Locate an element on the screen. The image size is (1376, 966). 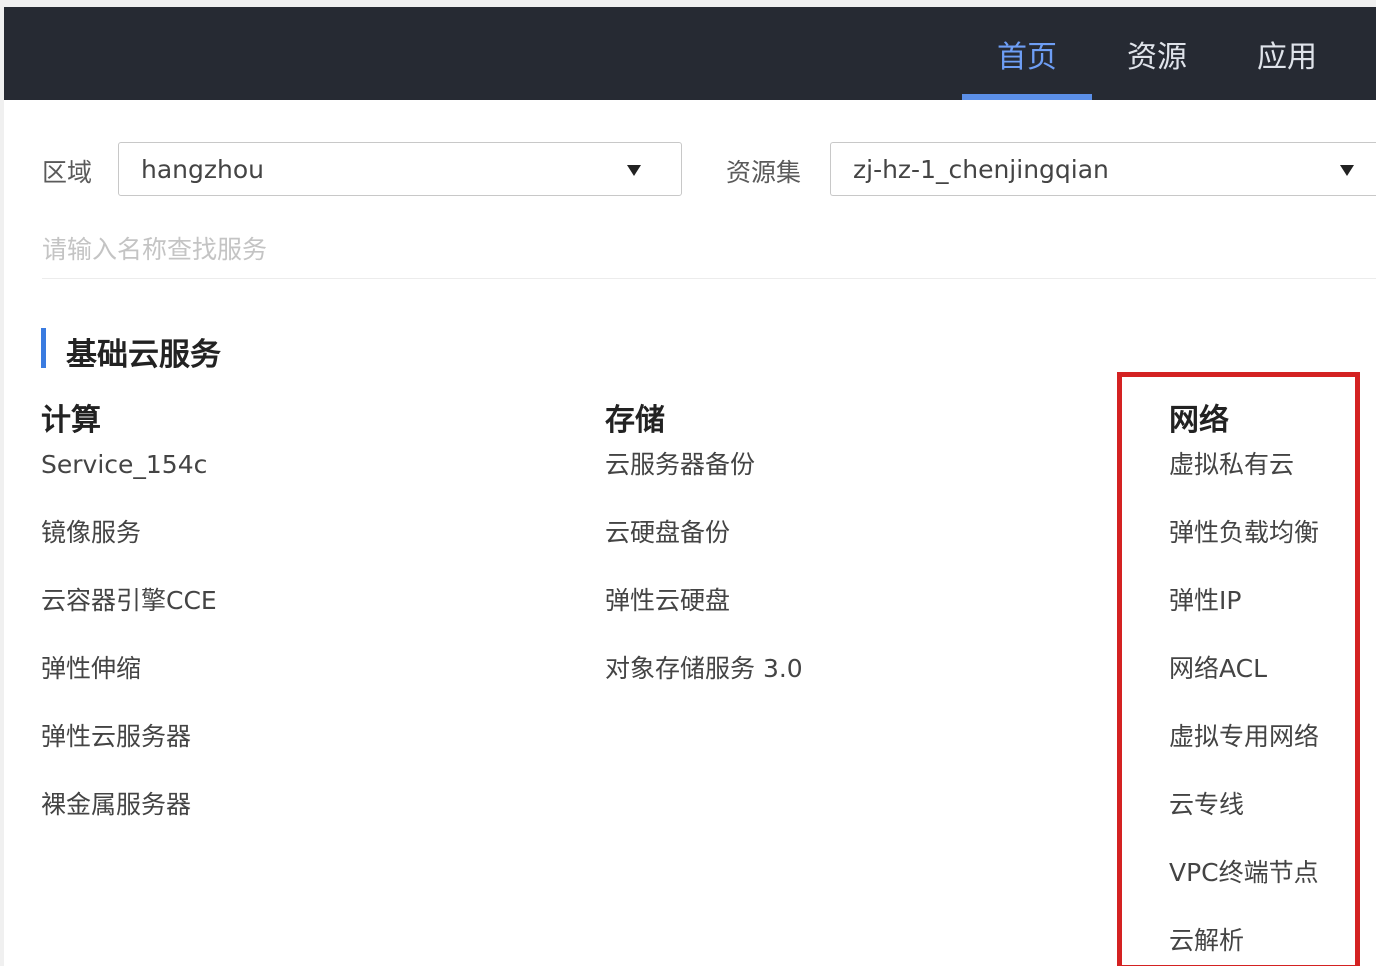
resource-set-select: zj-hz-1_chenjingqian is located at coordinates (1103, 169).